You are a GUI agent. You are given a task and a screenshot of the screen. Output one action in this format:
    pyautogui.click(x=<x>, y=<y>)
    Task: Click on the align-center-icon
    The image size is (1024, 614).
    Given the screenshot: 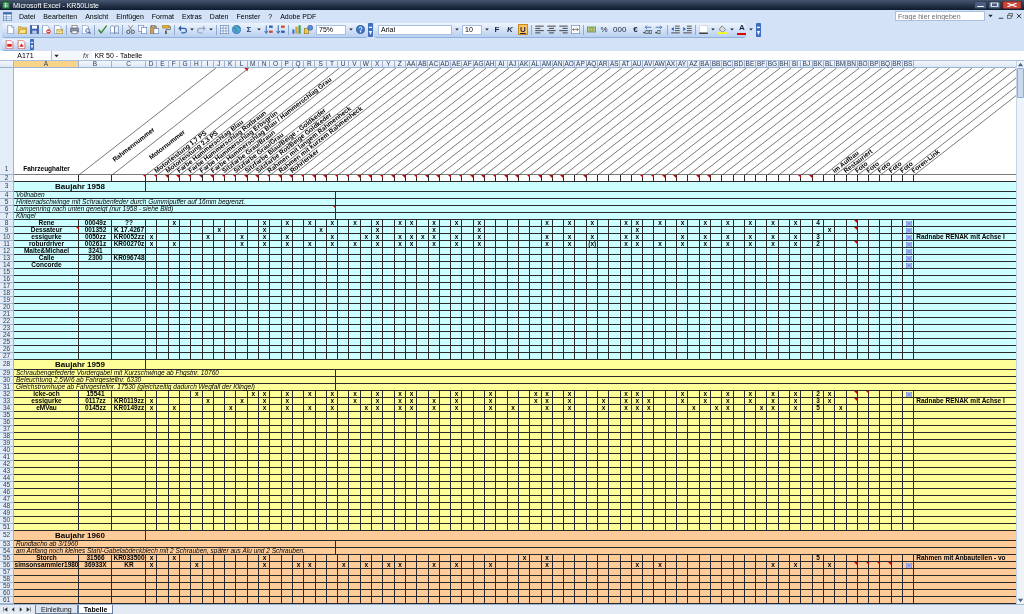 What is the action you would take?
    pyautogui.click(x=551, y=29)
    